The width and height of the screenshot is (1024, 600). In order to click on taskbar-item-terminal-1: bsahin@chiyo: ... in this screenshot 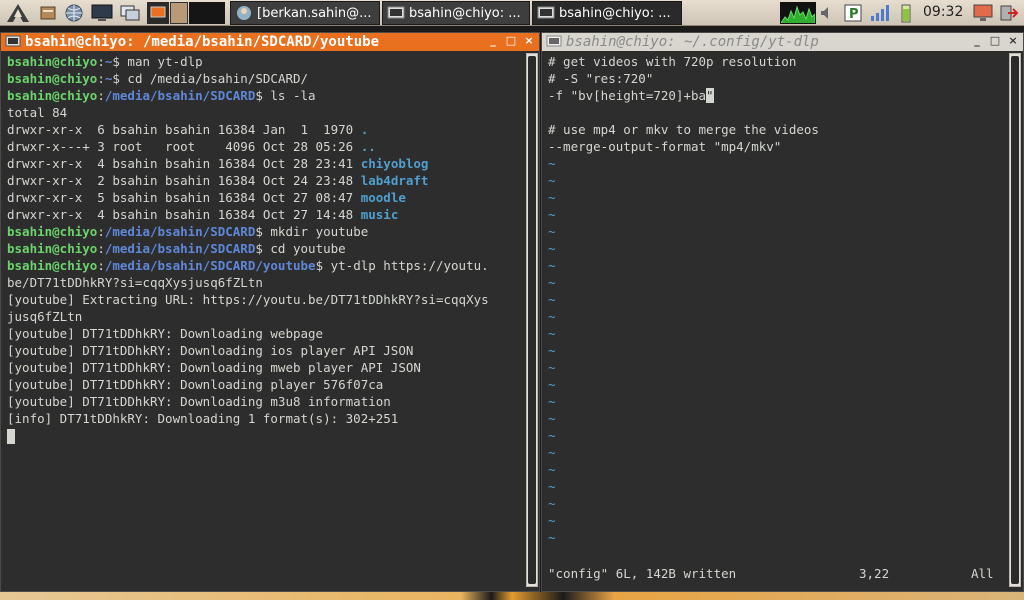, I will do `click(456, 13)`.